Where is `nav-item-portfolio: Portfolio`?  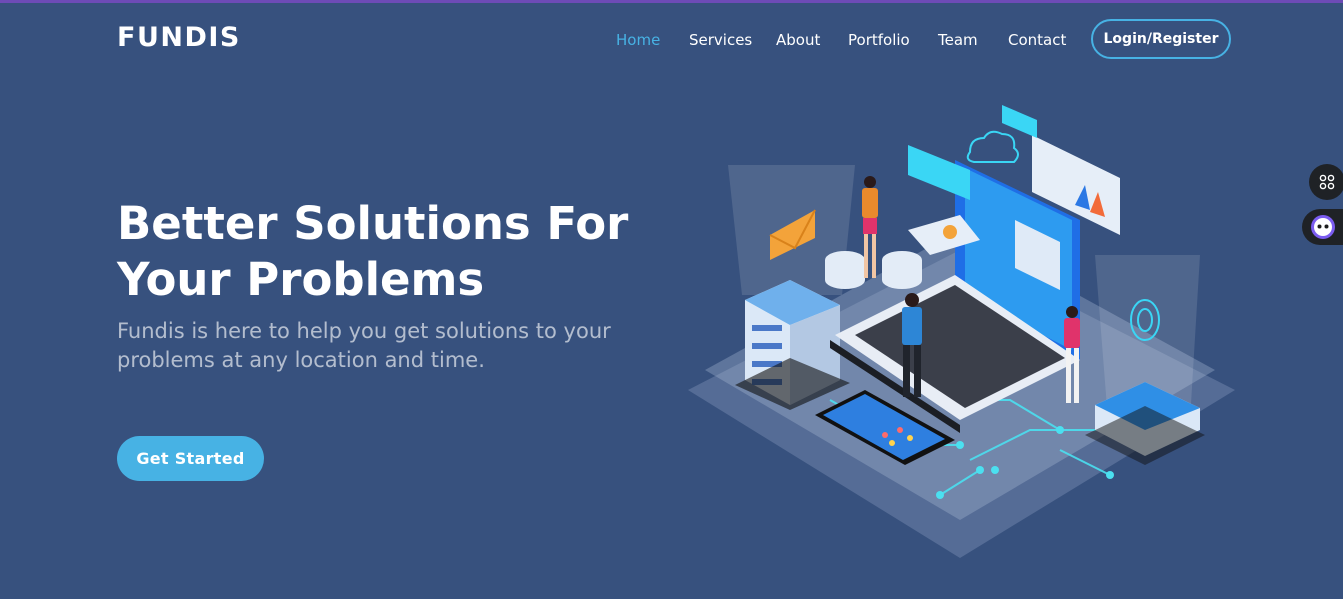
nav-item-portfolio: Portfolio is located at coordinates (879, 40).